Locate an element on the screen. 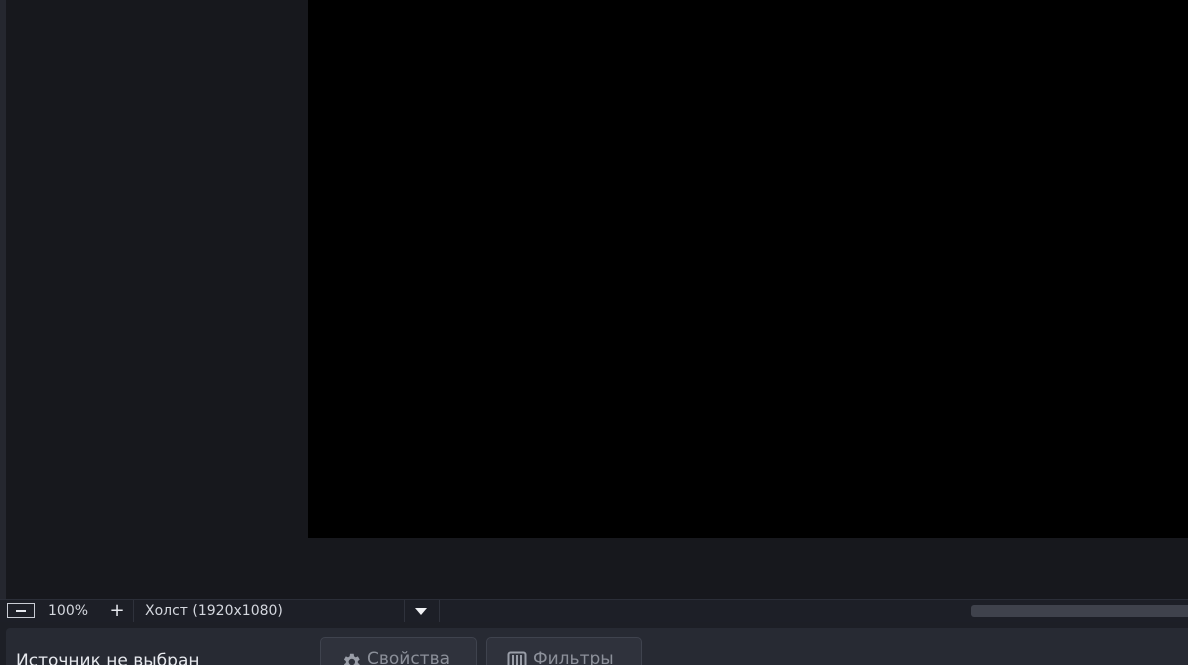 The height and width of the screenshot is (665, 1188). filters-button: Фильтры is located at coordinates (564, 651).